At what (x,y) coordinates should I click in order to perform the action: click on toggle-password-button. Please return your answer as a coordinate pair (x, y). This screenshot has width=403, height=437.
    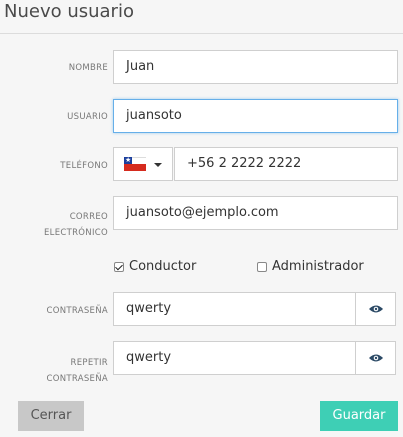
    Looking at the image, I should click on (376, 309).